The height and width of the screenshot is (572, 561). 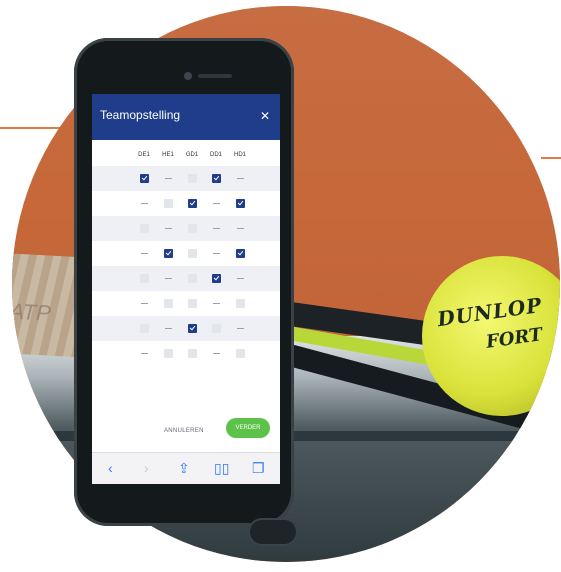 I want to click on handle-text: ATP, so click(x=32, y=312).